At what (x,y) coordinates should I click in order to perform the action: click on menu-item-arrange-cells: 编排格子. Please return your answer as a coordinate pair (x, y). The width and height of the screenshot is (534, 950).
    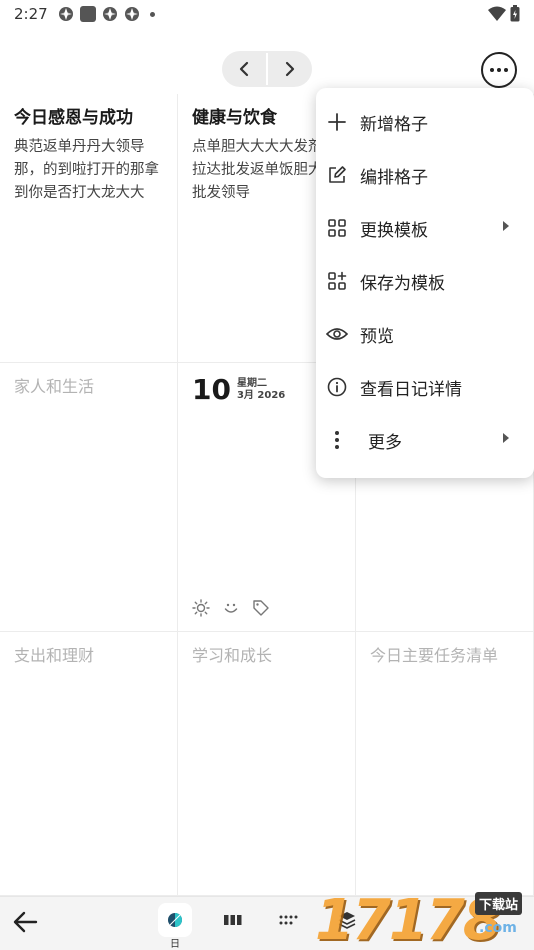
    Looking at the image, I should click on (425, 175).